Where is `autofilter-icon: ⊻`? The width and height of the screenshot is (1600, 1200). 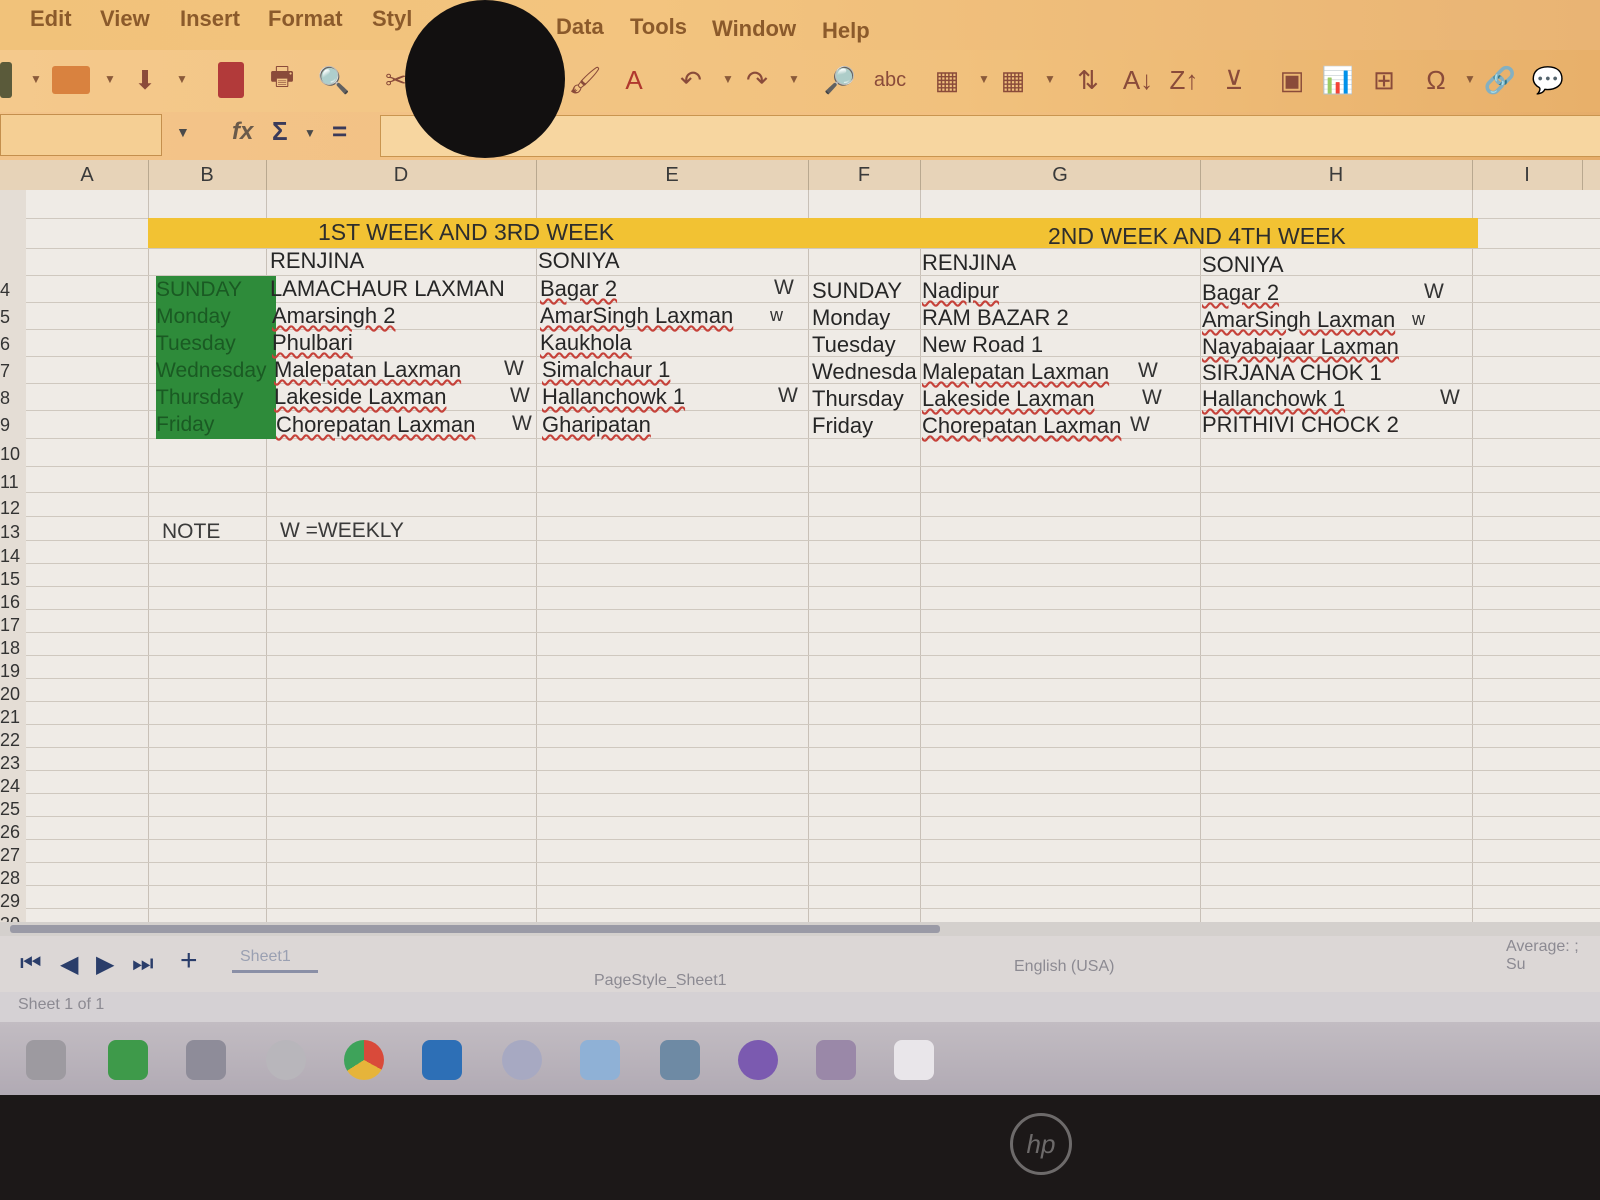
autofilter-icon: ⊻ is located at coordinates (1234, 80).